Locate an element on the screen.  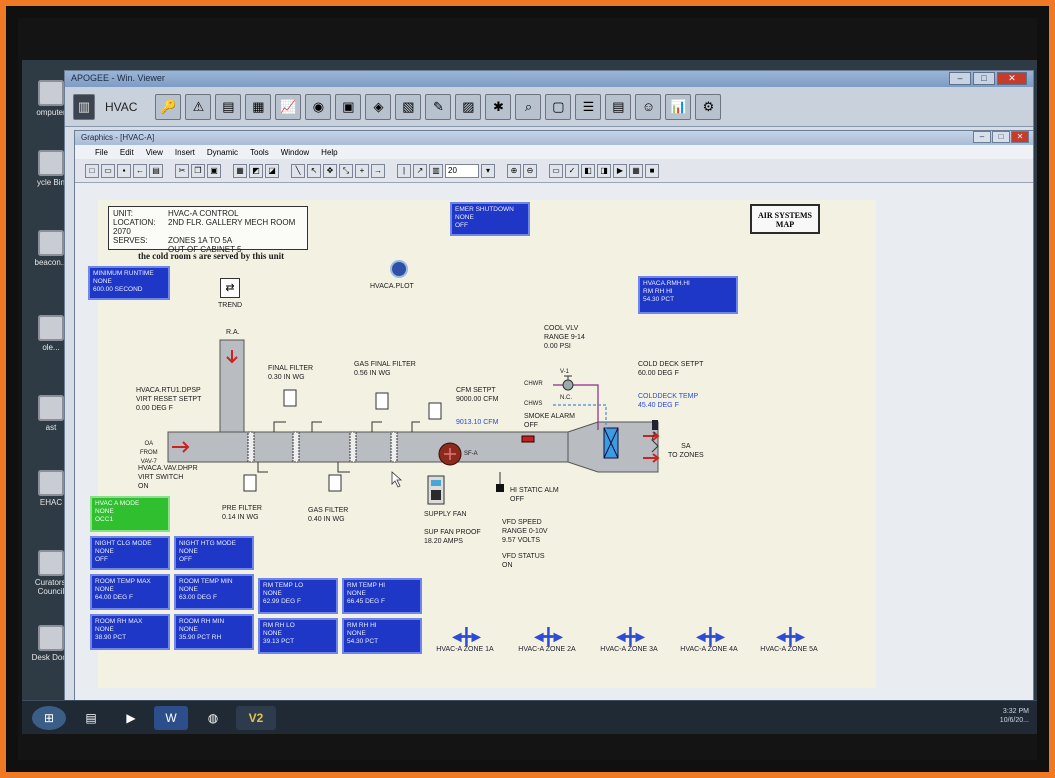
tool-graphics-icon: ▦ is located at coordinates (258, 106).